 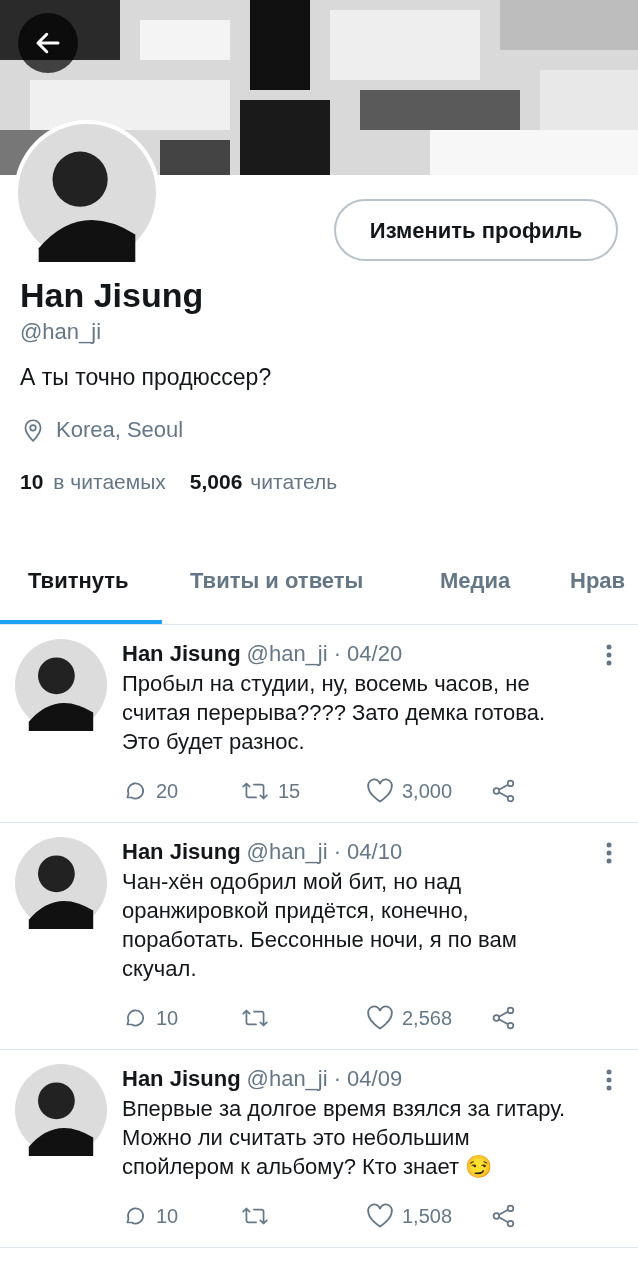 I want to click on following-label: в читаемых, so click(x=109, y=482).